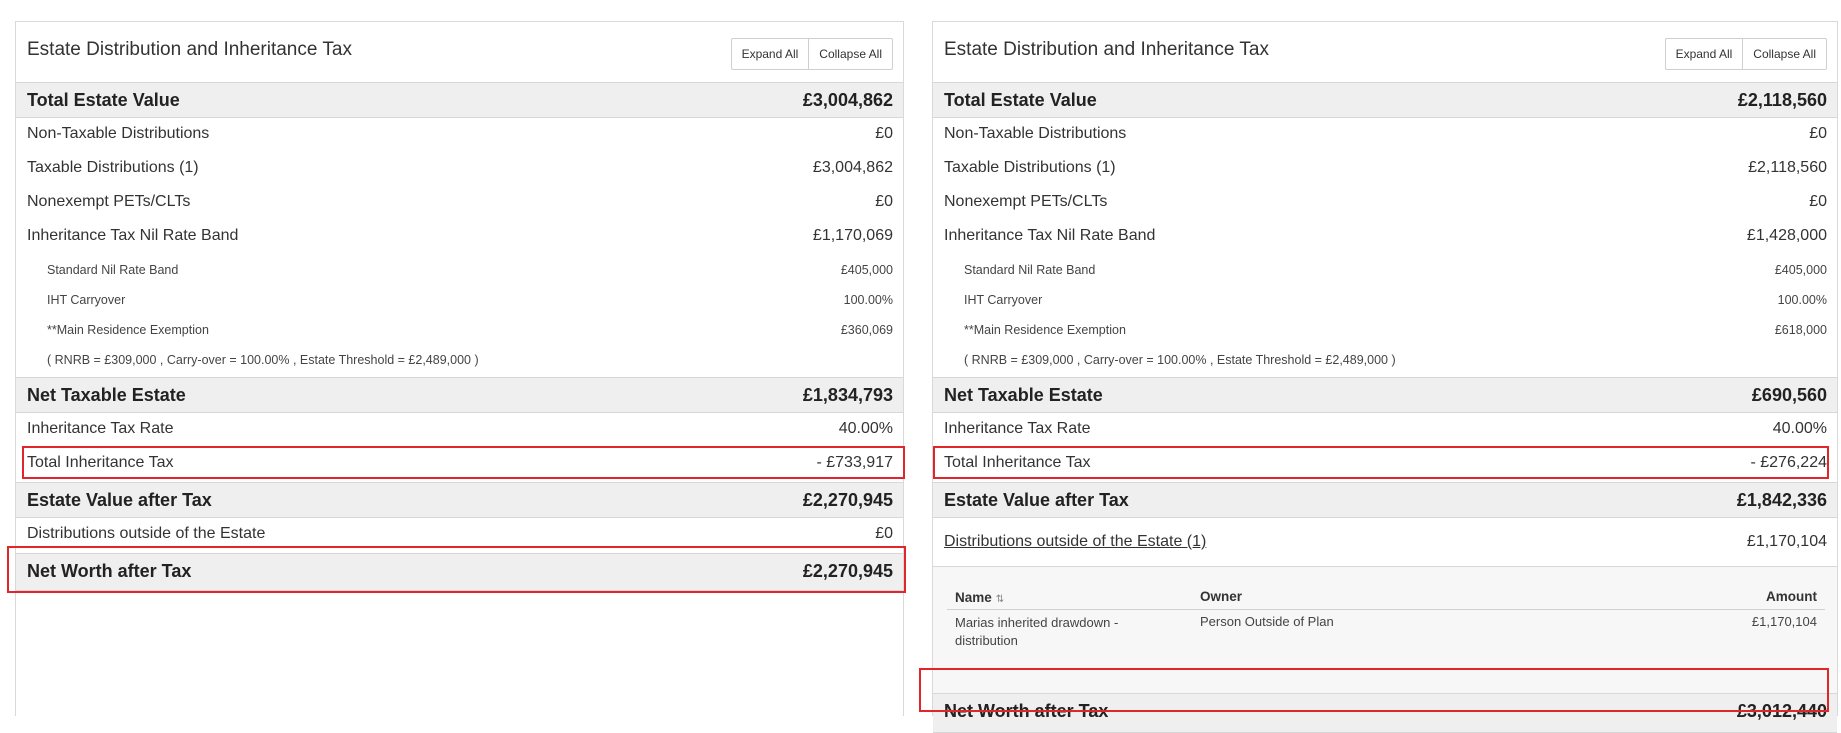 This screenshot has height=733, width=1841. What do you see at coordinates (847, 100) in the screenshot?
I see `total-estate-value: £3,004,862` at bounding box center [847, 100].